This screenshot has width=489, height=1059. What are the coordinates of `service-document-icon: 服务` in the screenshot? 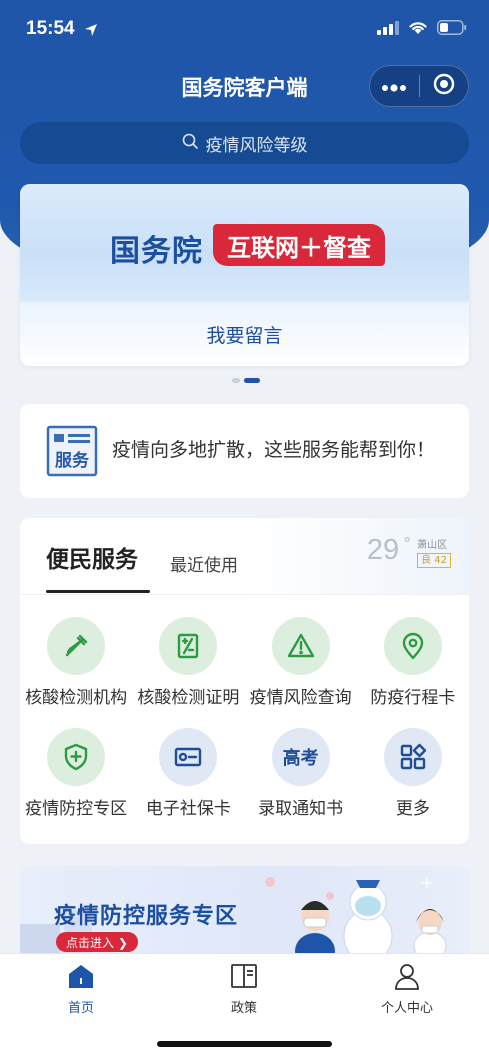 It's located at (72, 451).